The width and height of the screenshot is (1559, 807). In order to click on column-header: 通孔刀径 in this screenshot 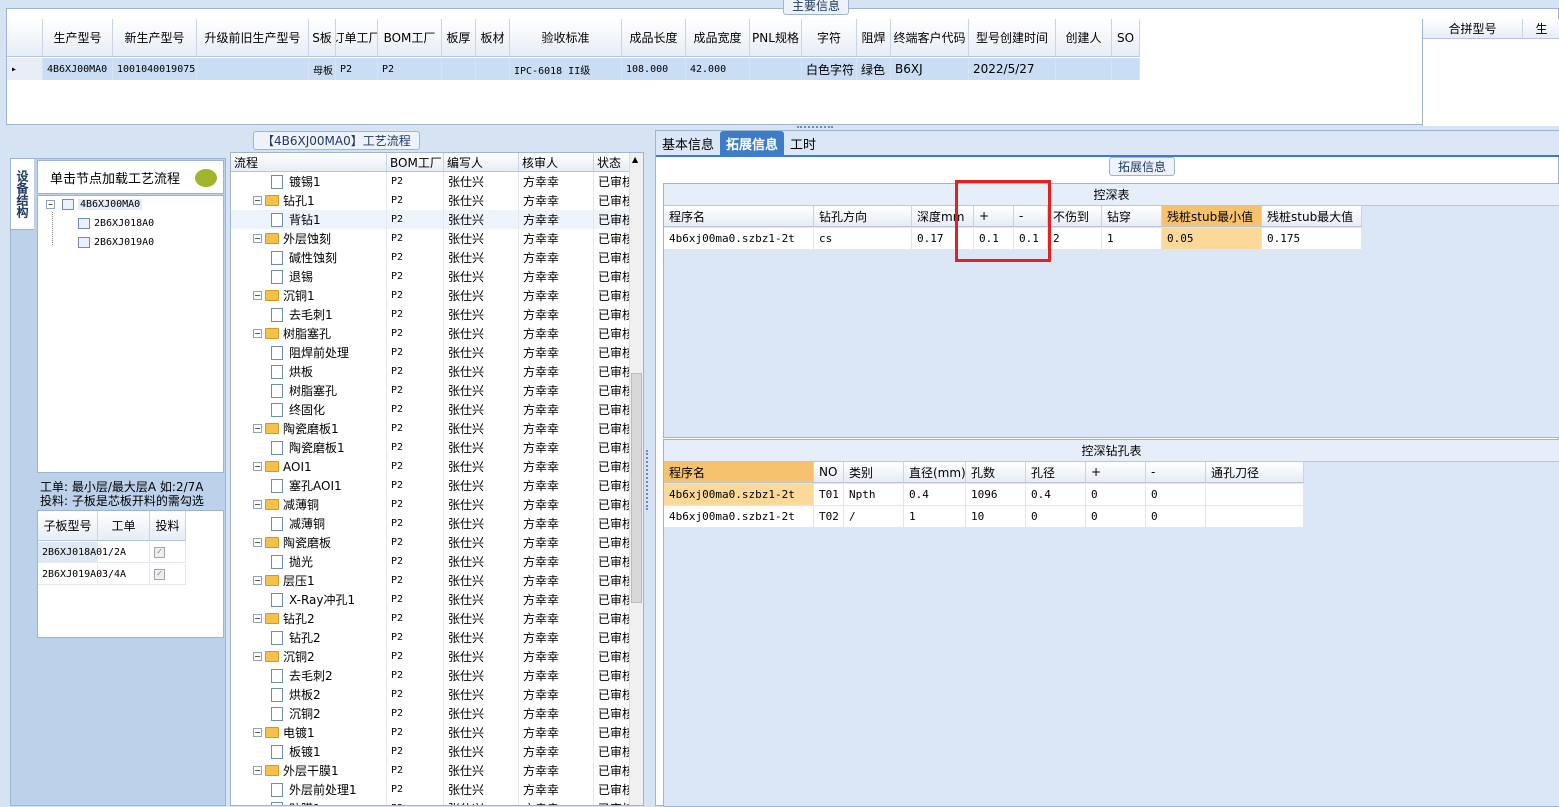, I will do `click(1255, 472)`.